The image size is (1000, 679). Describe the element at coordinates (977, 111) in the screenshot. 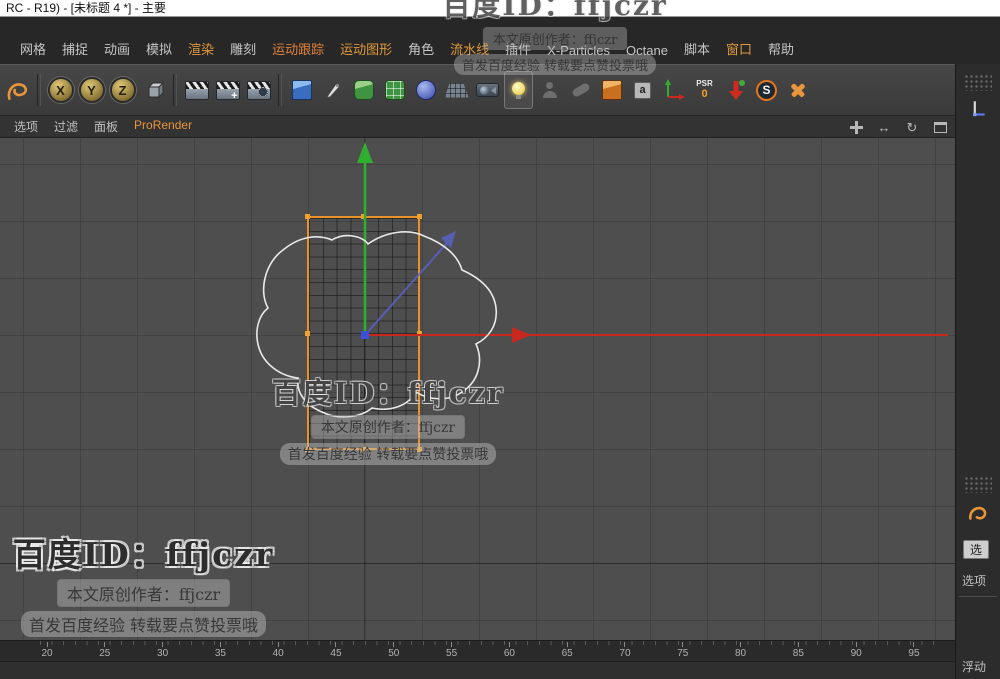

I see `axis-widget-icon` at that location.